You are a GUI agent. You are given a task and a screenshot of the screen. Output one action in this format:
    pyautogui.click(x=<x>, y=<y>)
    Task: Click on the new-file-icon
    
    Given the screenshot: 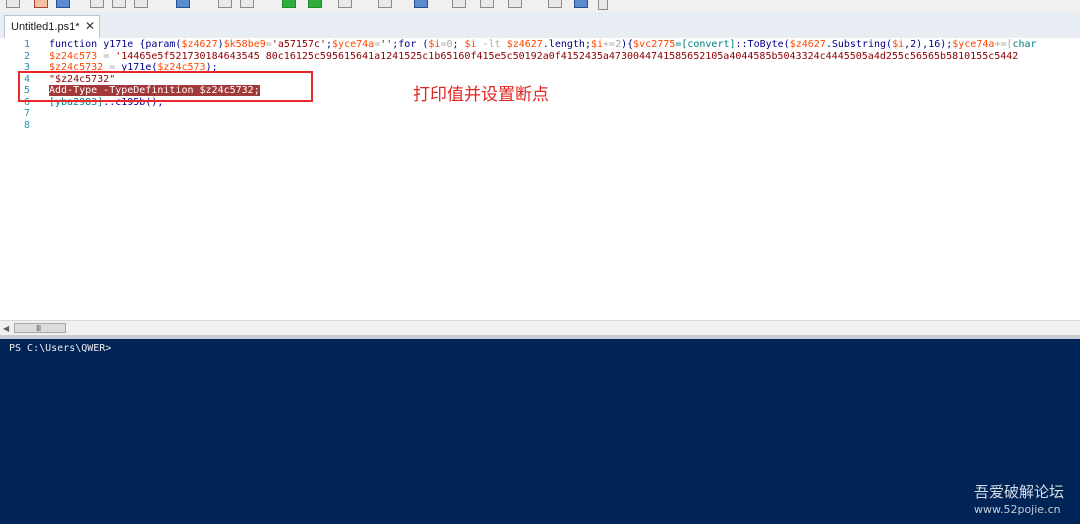 What is the action you would take?
    pyautogui.click(x=13, y=4)
    